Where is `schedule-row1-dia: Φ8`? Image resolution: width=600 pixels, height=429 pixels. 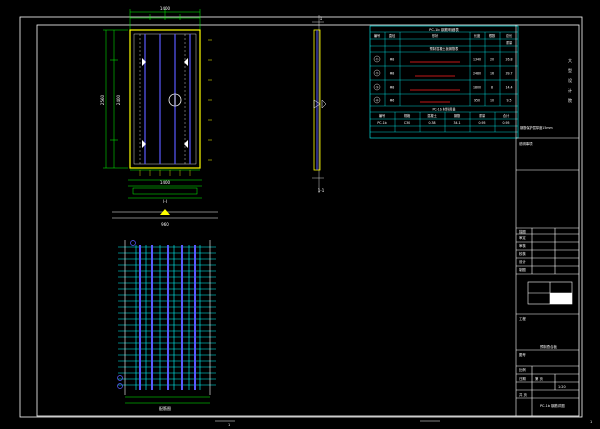 schedule-row1-dia: Φ8 is located at coordinates (392, 60).